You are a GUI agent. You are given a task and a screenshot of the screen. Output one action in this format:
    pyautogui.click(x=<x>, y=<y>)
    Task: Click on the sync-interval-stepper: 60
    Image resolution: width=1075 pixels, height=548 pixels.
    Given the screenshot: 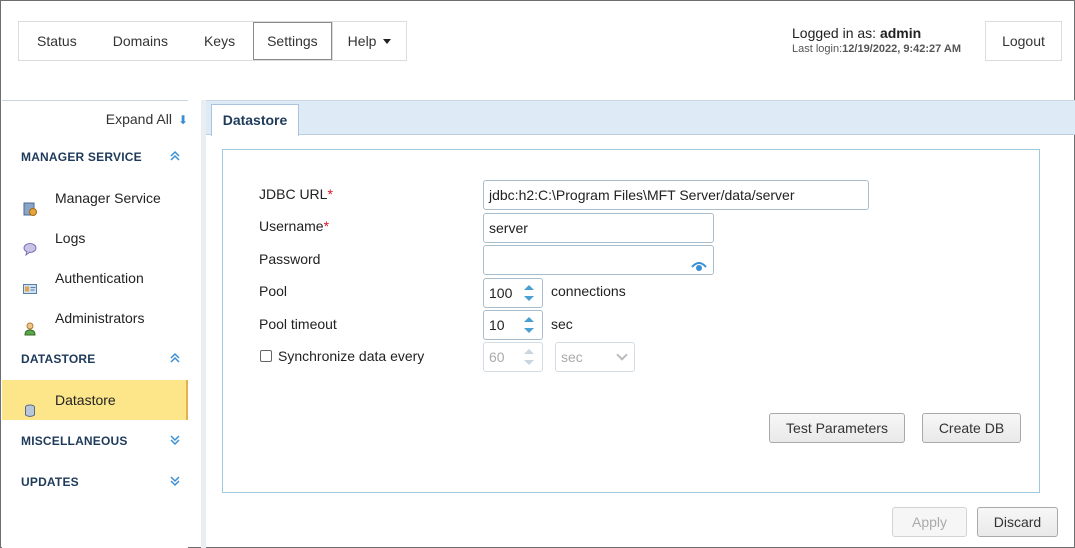 What is the action you would take?
    pyautogui.click(x=513, y=357)
    